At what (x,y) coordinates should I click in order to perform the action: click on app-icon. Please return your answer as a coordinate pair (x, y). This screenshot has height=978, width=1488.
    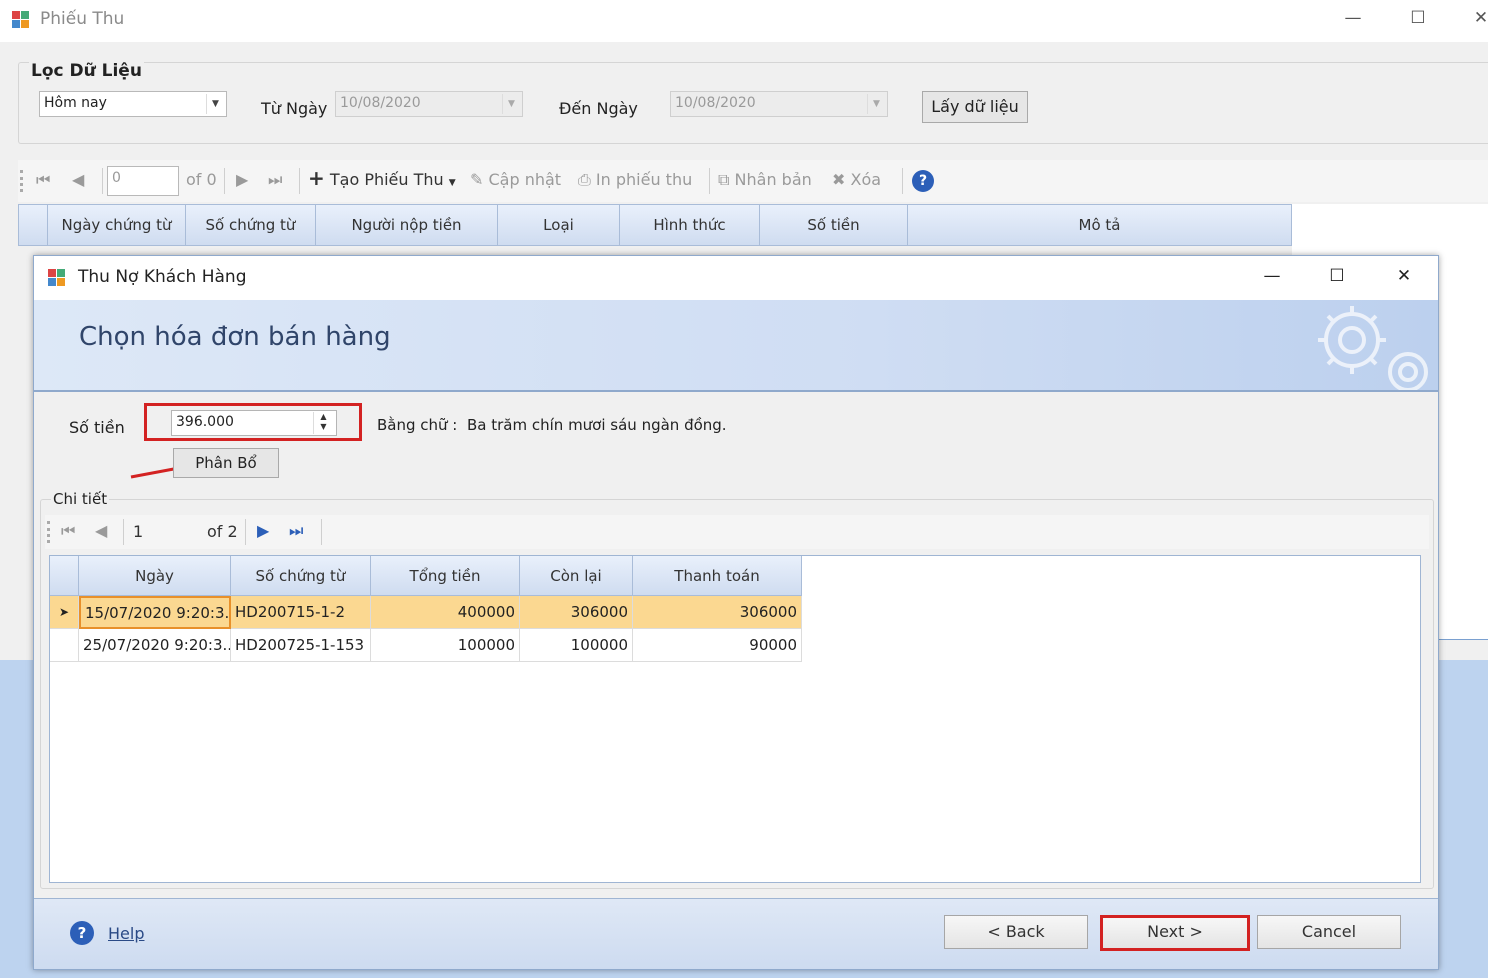
    Looking at the image, I should click on (21, 20).